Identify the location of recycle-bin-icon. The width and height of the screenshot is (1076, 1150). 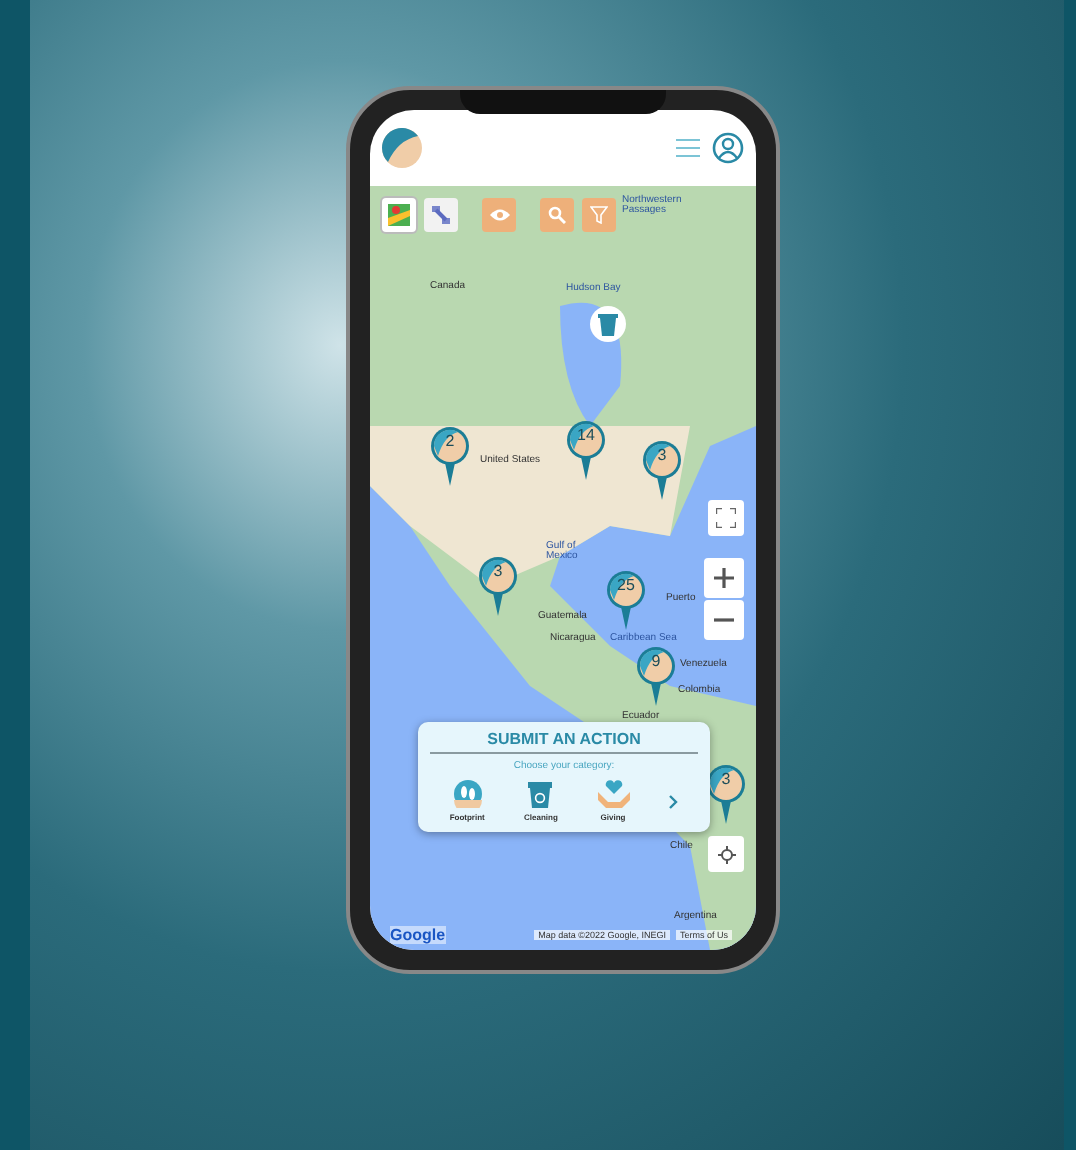
(540, 794).